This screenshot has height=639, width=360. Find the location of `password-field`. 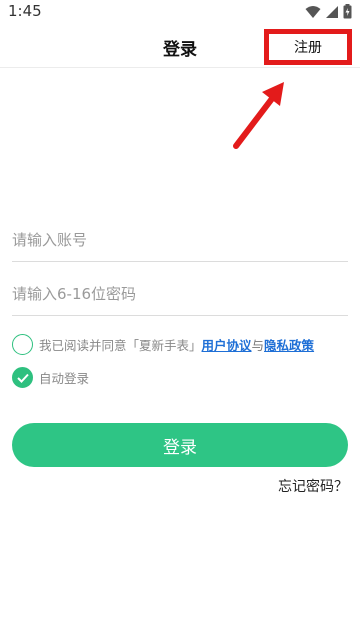

password-field is located at coordinates (180, 294).